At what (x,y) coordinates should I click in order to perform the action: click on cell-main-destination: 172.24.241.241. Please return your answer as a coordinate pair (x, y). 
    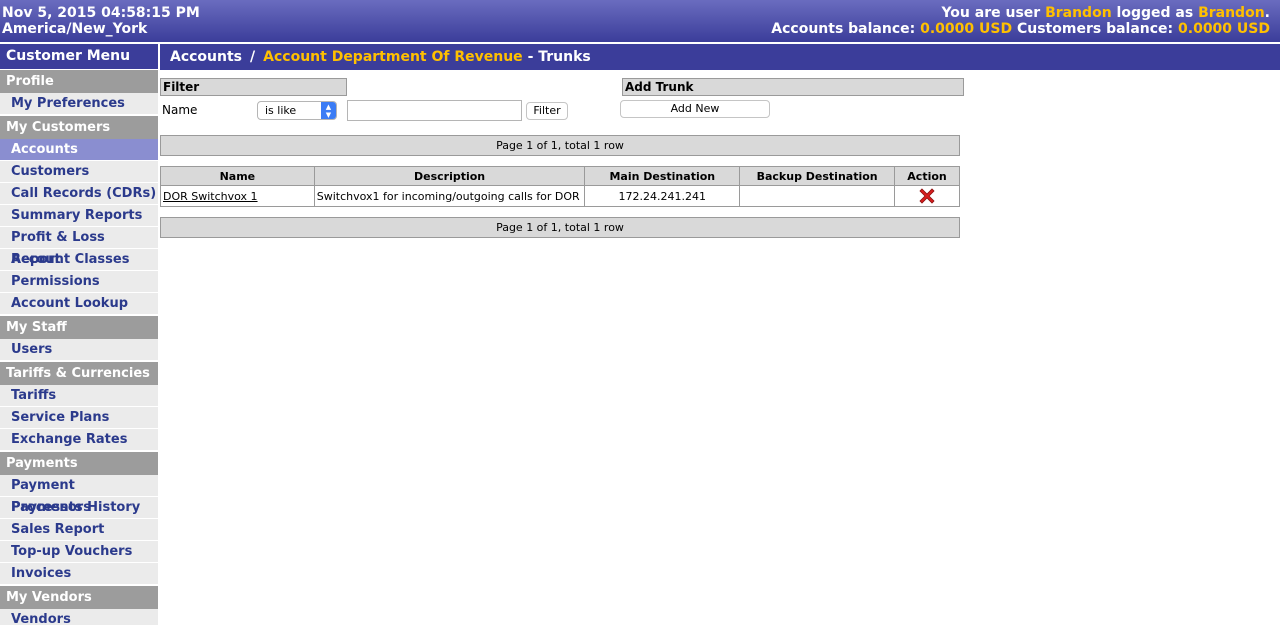
    Looking at the image, I should click on (662, 196).